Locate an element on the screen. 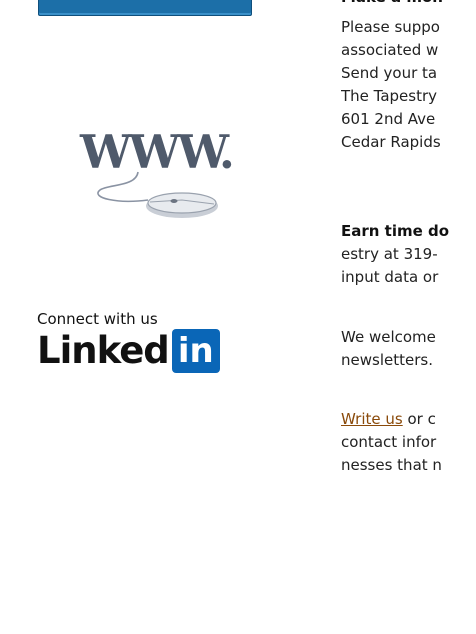  volunteer-paragraph: Earn time do estry at 319- input data or is located at coordinates (395, 254).